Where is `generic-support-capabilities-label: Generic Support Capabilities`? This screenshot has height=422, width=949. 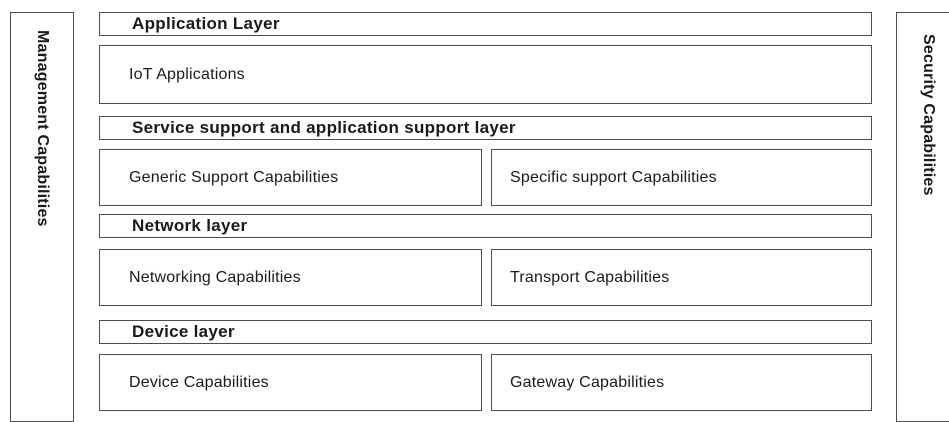 generic-support-capabilities-label: Generic Support Capabilities is located at coordinates (234, 177).